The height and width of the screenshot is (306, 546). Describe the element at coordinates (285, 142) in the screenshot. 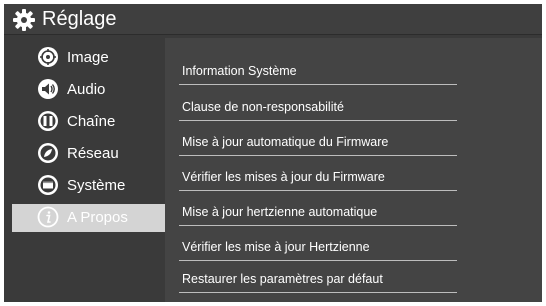

I see `option-label: Mise à jour automatique du Firmware` at that location.